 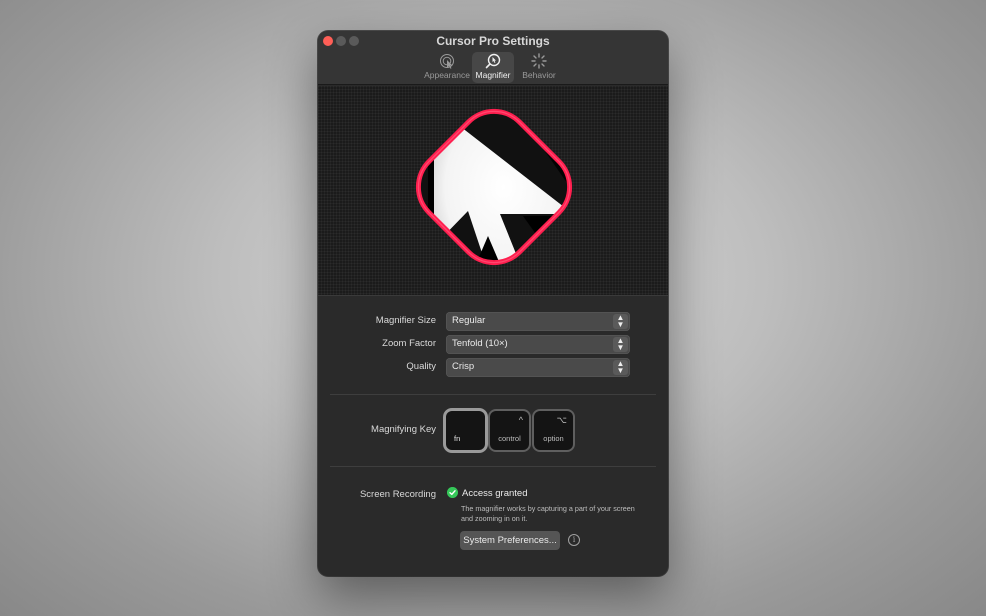 What do you see at coordinates (538, 367) in the screenshot?
I see `quality-select: Crisp ▲ ▼` at bounding box center [538, 367].